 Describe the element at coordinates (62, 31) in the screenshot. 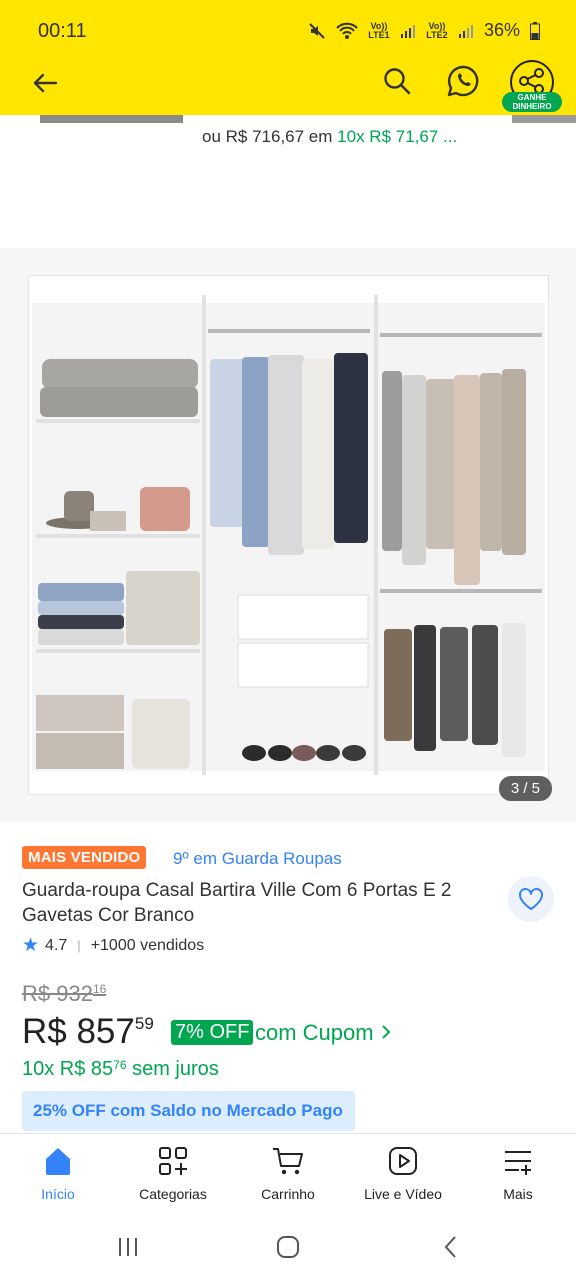

I see `status-time: 00:11` at that location.